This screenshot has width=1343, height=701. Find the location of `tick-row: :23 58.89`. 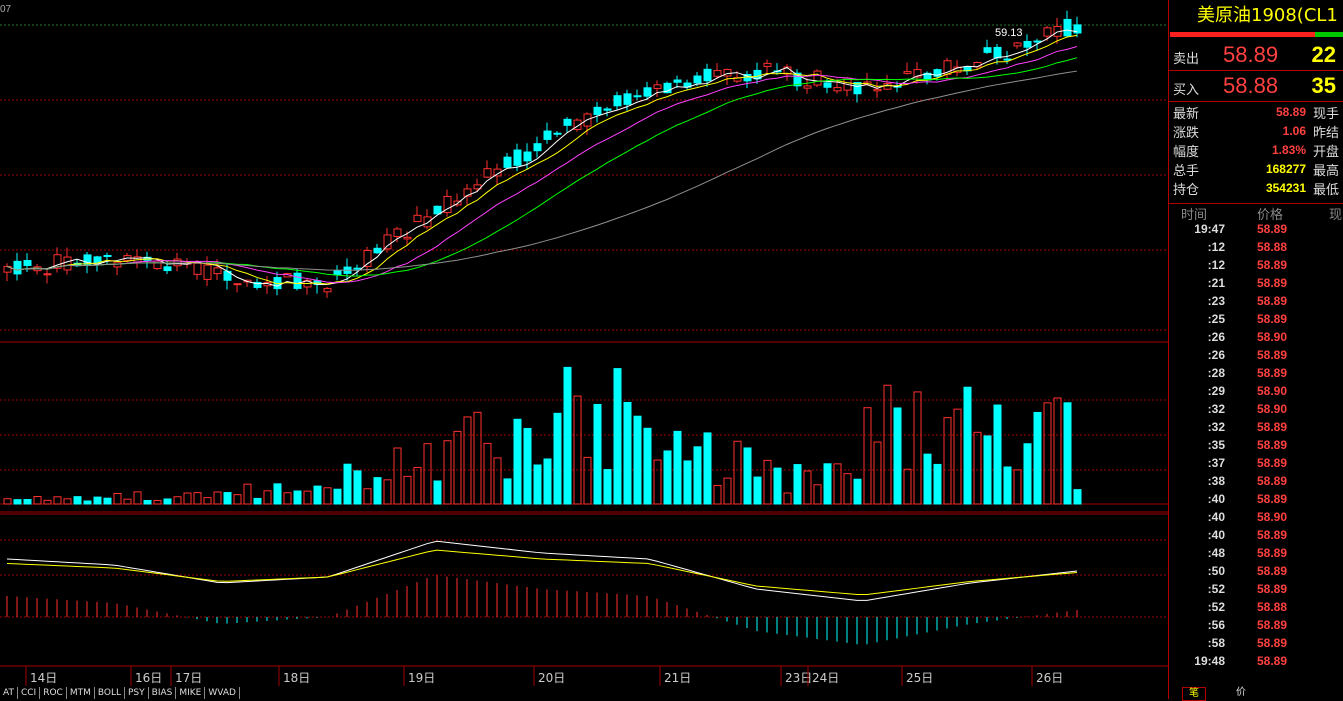

tick-row: :23 58.89 is located at coordinates (1247, 301).